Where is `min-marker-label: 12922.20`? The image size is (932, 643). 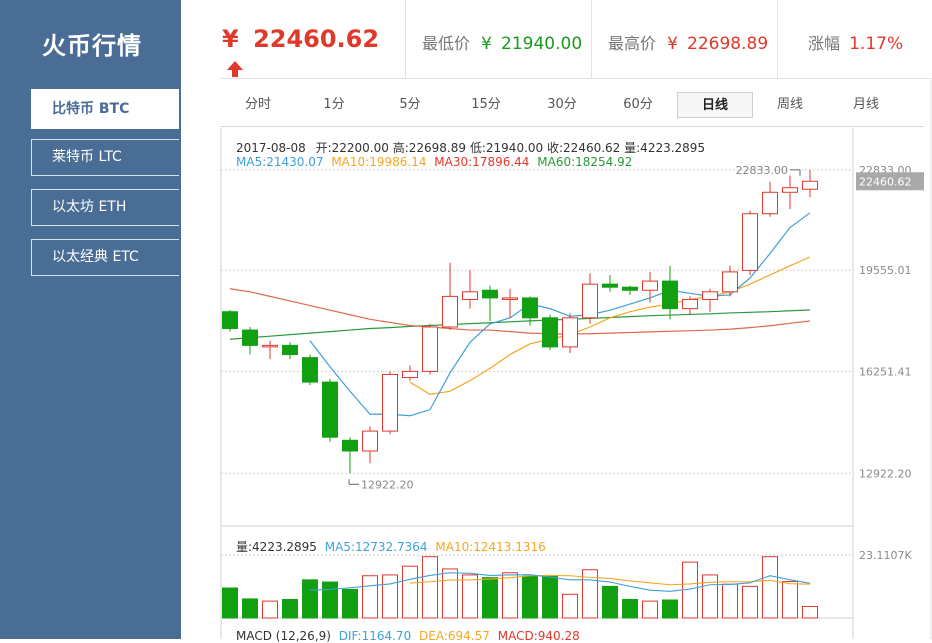
min-marker-label: 12922.20 is located at coordinates (387, 484).